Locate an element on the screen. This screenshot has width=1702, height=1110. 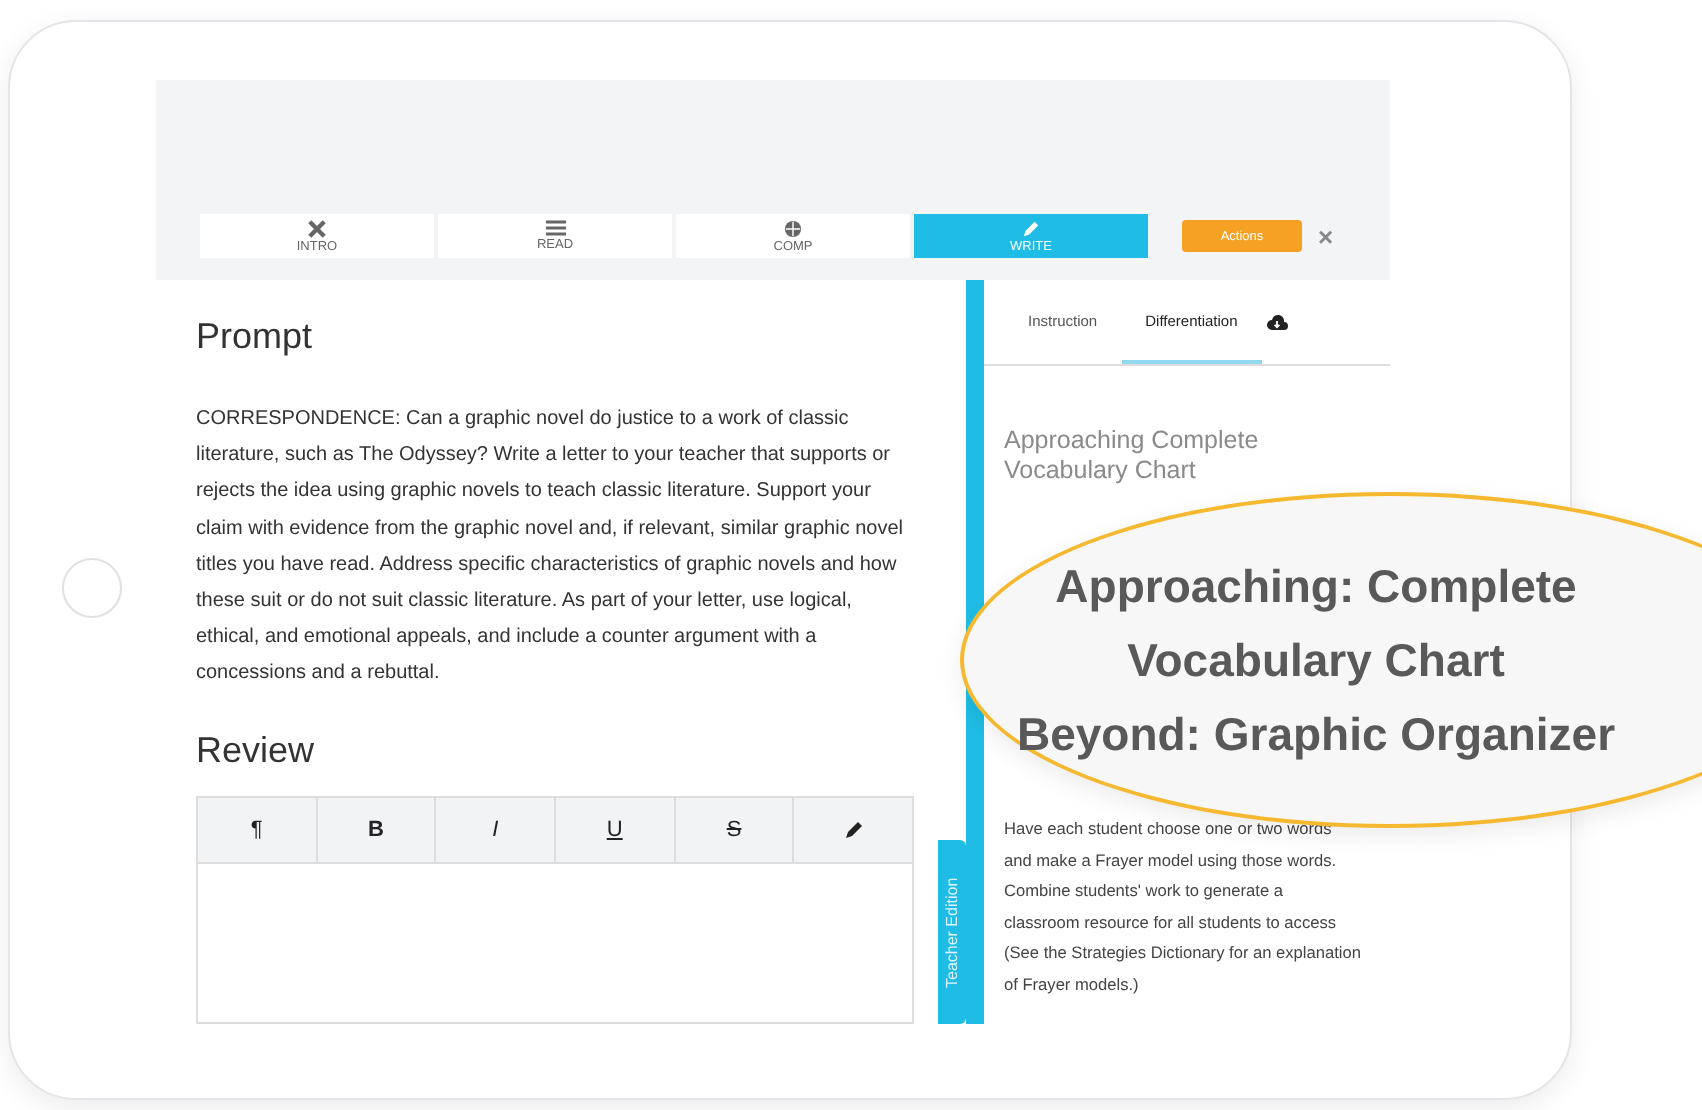
globe-icon is located at coordinates (793, 228).